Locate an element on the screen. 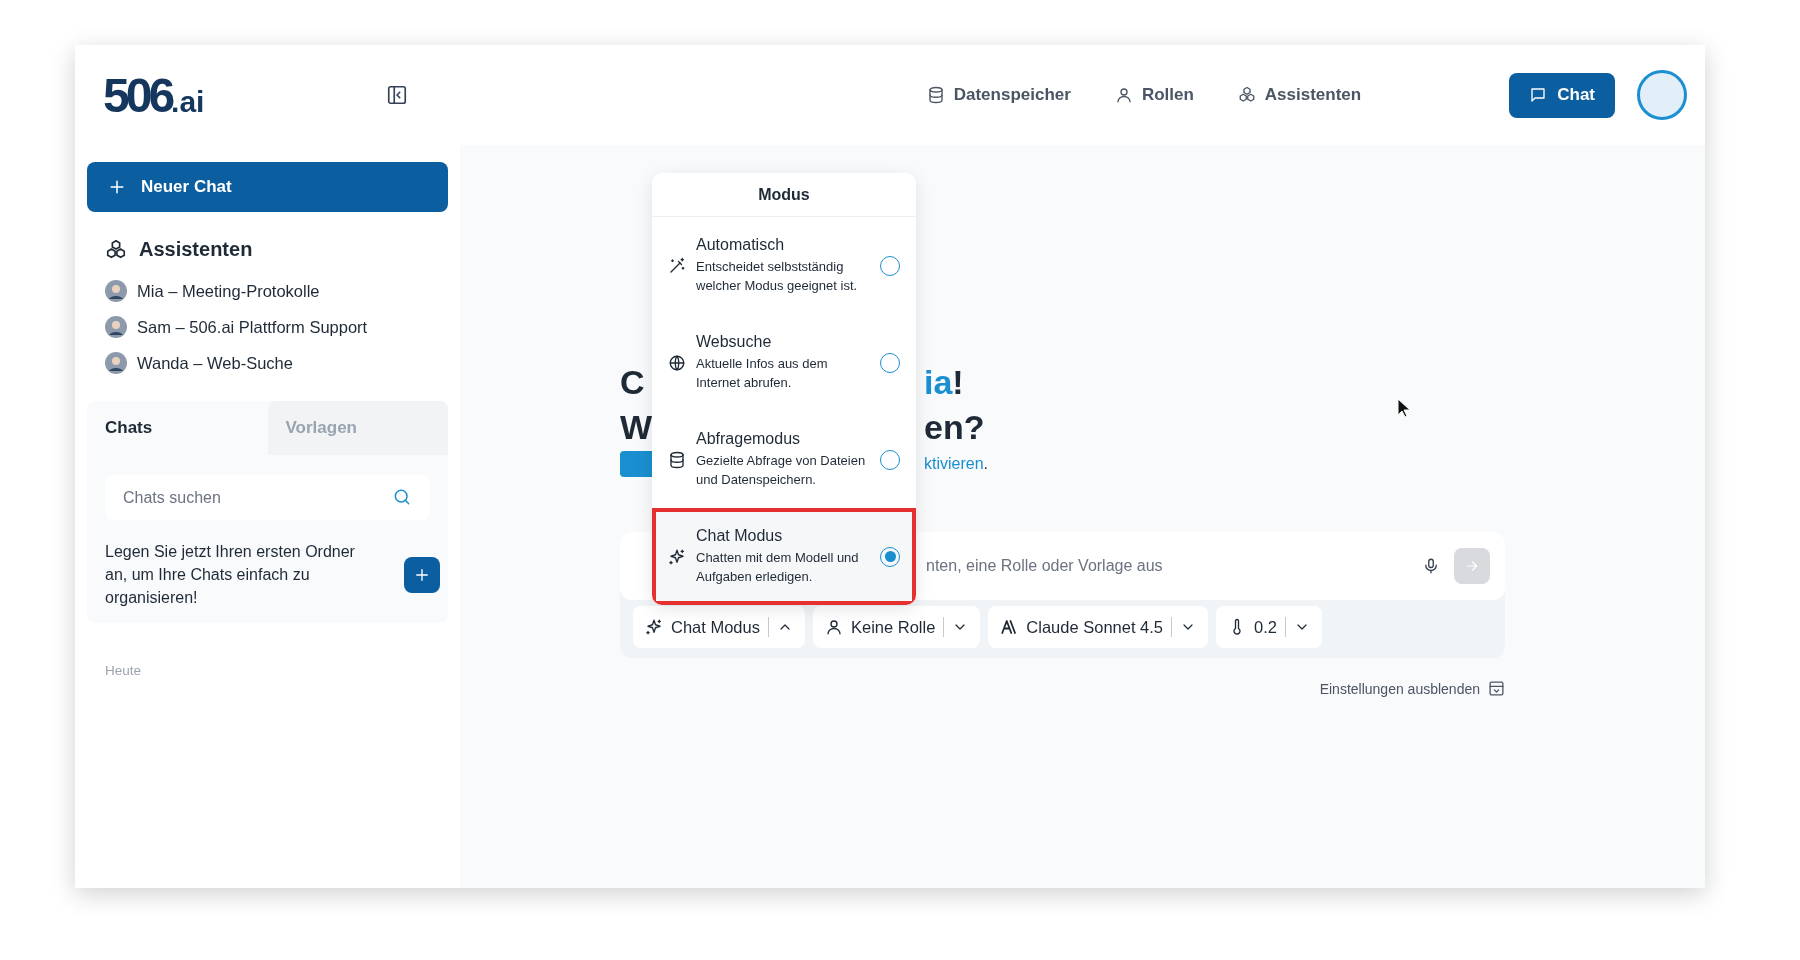 The width and height of the screenshot is (1800, 960). heading-fragment: en? is located at coordinates (954, 427).